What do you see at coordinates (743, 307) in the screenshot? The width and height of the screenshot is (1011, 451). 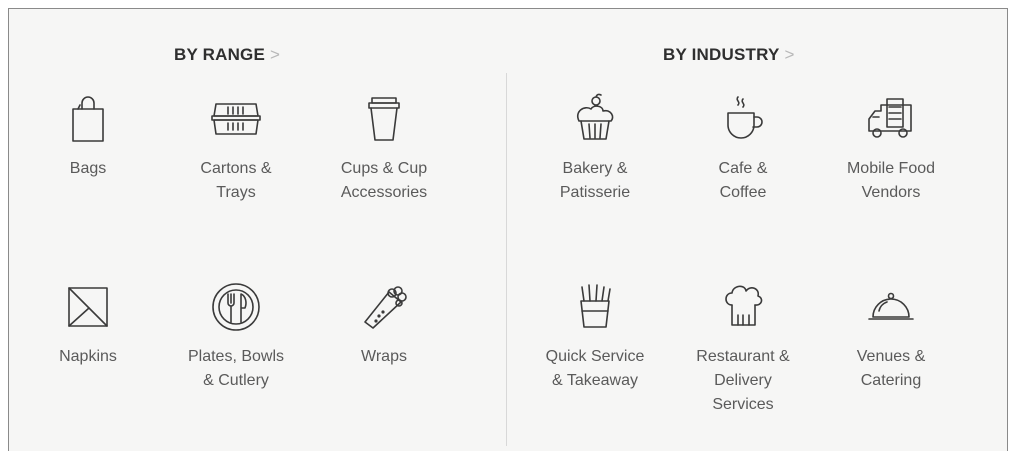 I see `chef-hat-icon` at bounding box center [743, 307].